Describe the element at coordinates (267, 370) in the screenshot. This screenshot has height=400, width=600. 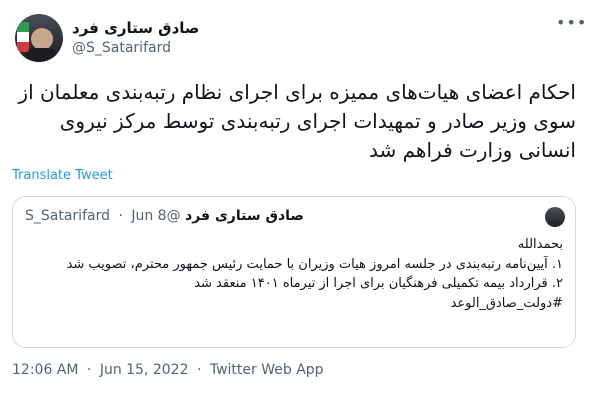
I see `tweet-source: Twitter Web App` at that location.